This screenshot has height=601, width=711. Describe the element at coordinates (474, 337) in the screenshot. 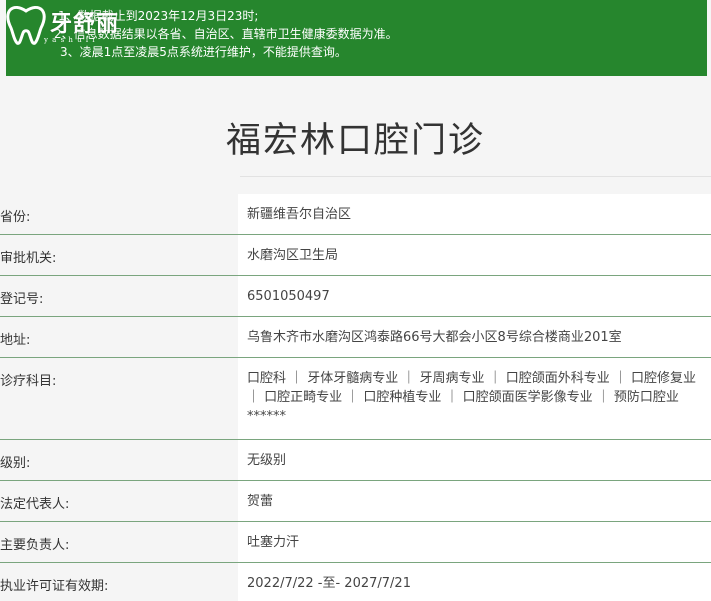

I see `field-value: 乌鲁木齐市水磨沟区鸿泰路66号大都会小区8号综合楼商业201室` at that location.